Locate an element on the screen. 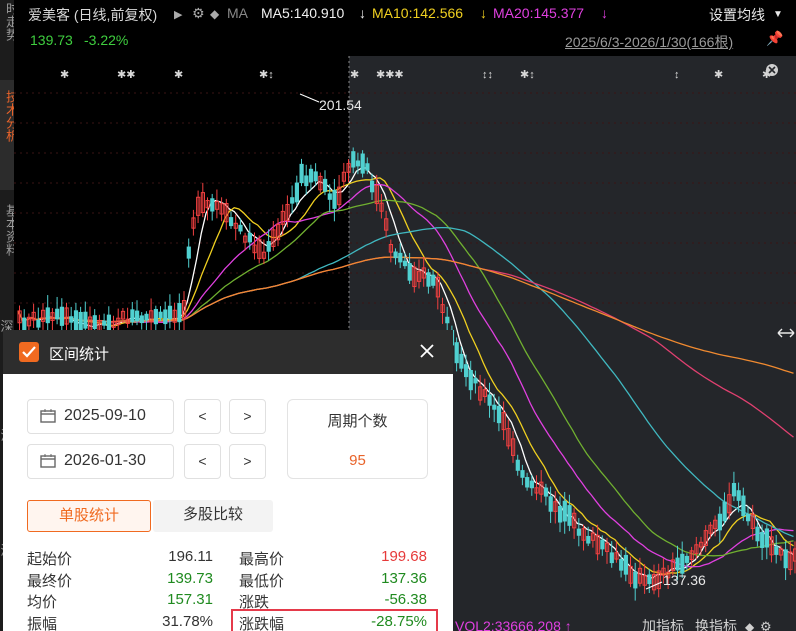 The height and width of the screenshot is (631, 796). play-icon: ▶ is located at coordinates (178, 14).